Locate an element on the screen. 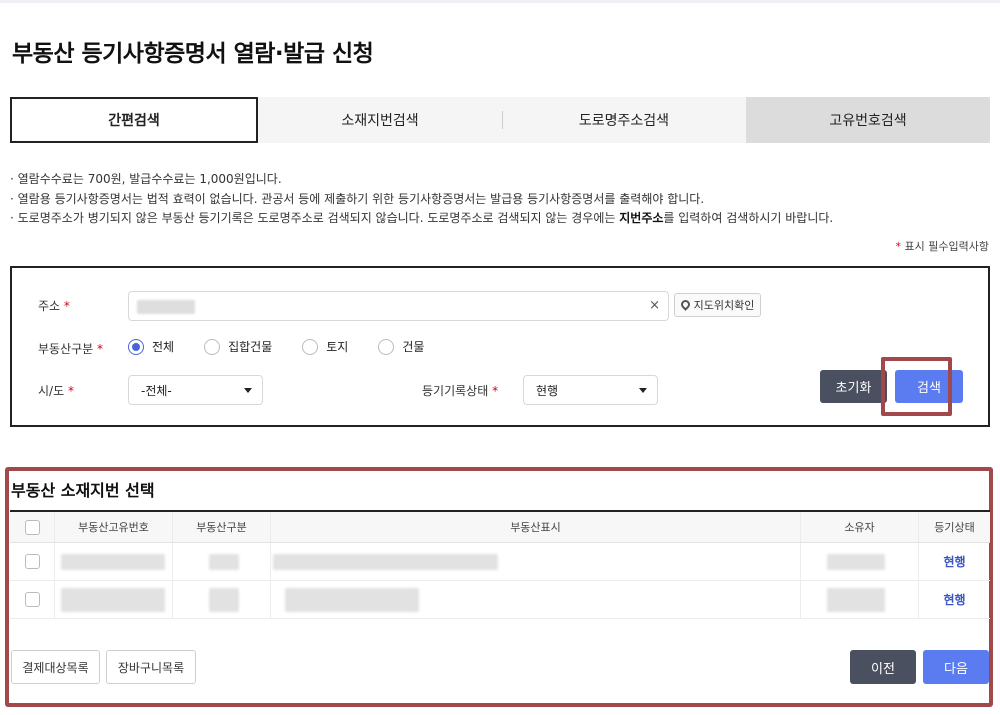 This screenshot has width=1000, height=715. notice-lot-address-bold: 지번주소 is located at coordinates (641, 218).